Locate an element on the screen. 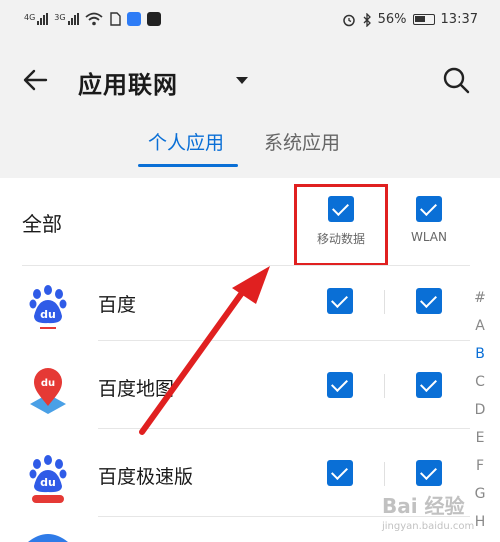  baidu-icon: du is located at coordinates (48, 306).